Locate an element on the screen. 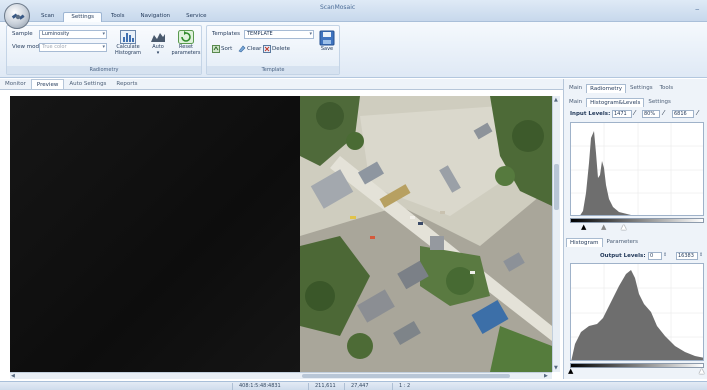 The height and width of the screenshot is (390, 707). calculate-histogram-button: Calculate Histogram is located at coordinates (128, 43).